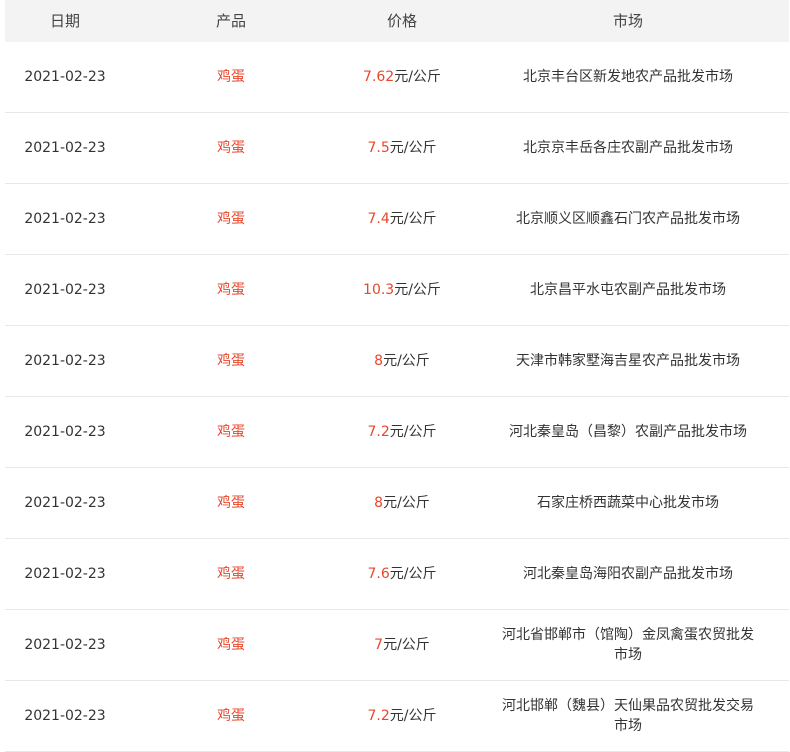 This screenshot has height=752, width=790. I want to click on market-name: 北京昌平水屯农副产品批发市场, so click(628, 290).